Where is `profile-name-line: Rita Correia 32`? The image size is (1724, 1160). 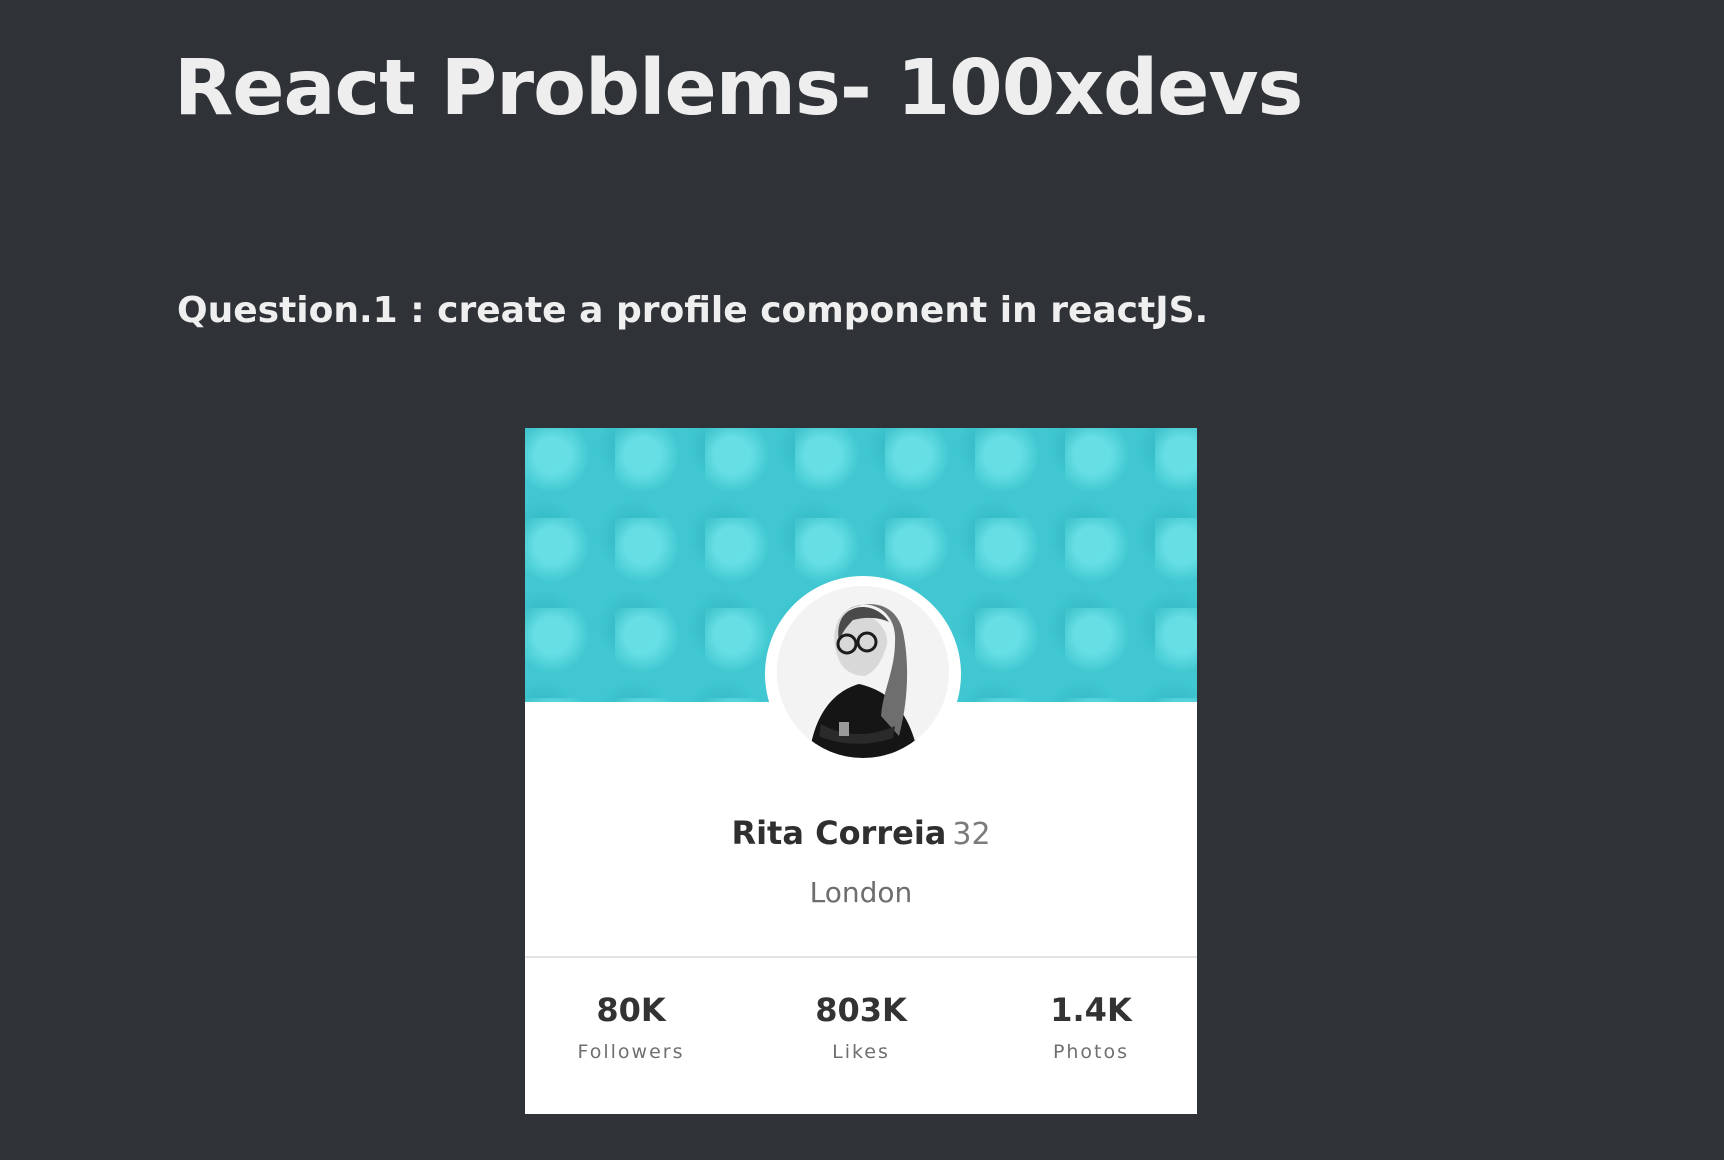
profile-name-line: Rita Correia 32 is located at coordinates (861, 833).